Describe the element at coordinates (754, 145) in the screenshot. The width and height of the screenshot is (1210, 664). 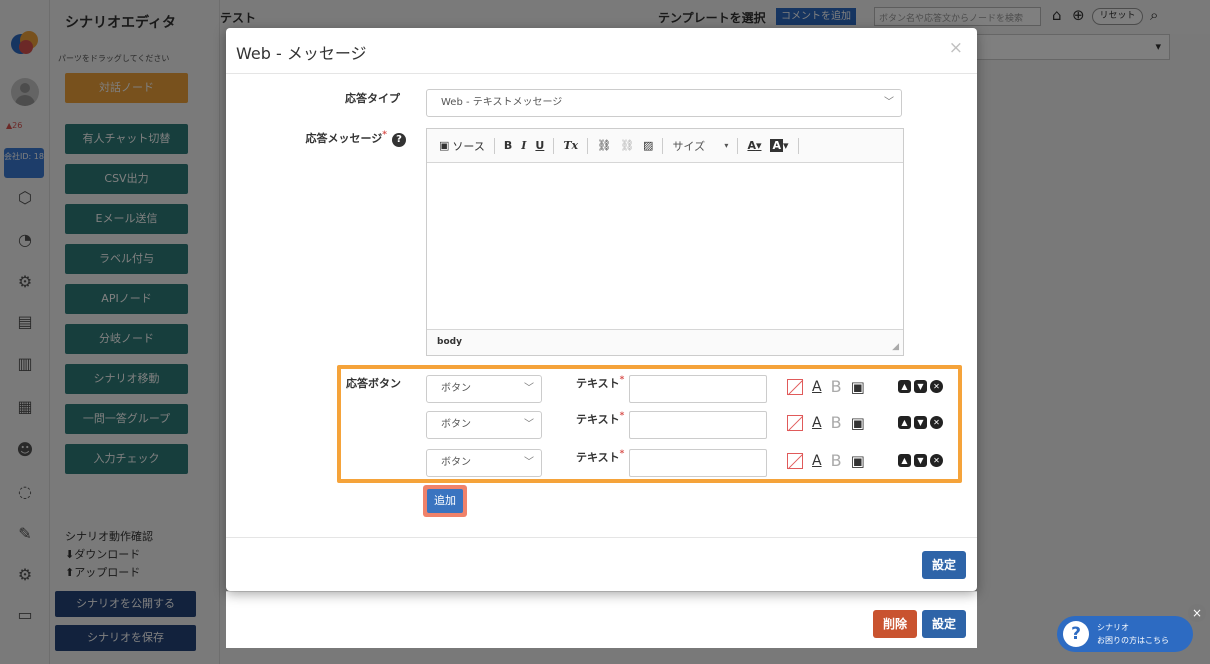
I see `text-color-button: A ▾` at that location.